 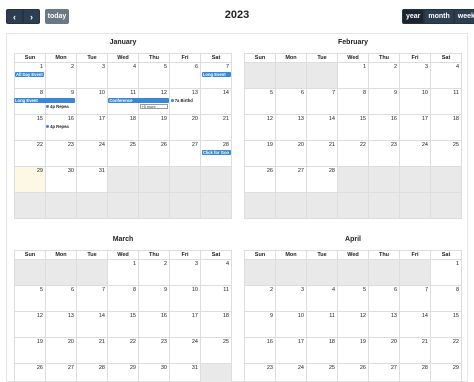 I want to click on view-month-button: month, so click(x=439, y=16).